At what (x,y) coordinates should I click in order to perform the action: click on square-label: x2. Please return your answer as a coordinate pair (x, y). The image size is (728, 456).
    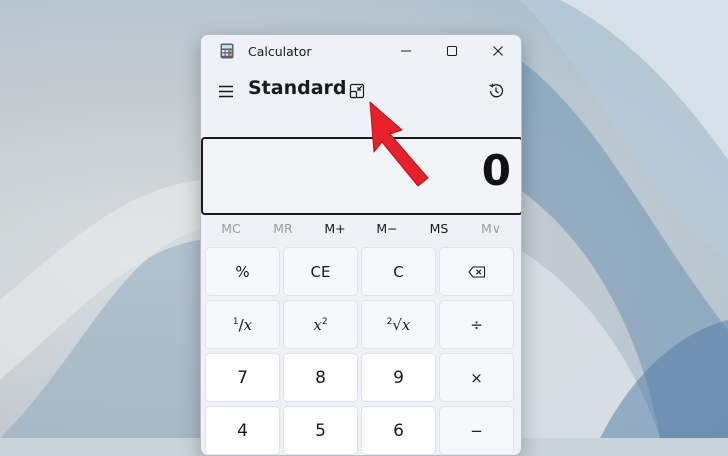
    Looking at the image, I should click on (320, 325).